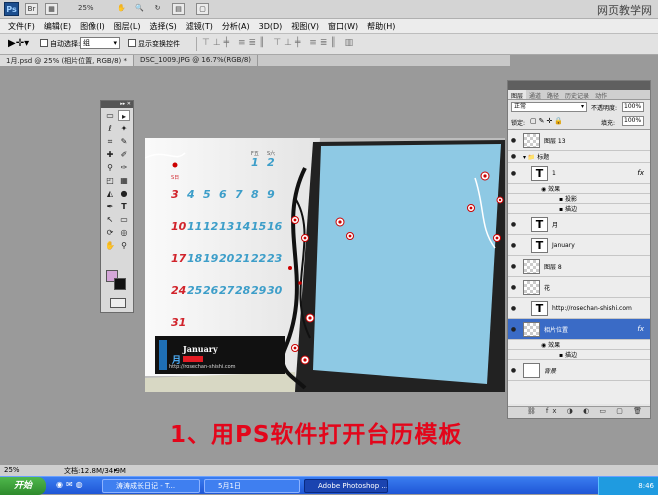 The width and height of the screenshot is (658, 495). What do you see at coordinates (120, 284) in the screenshot?
I see `background-color-swatch` at bounding box center [120, 284].